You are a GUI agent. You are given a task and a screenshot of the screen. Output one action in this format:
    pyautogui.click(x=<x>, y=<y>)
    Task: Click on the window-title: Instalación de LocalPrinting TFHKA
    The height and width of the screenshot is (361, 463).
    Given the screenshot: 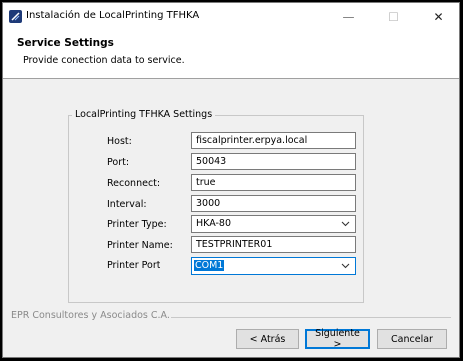 What is the action you would take?
    pyautogui.click(x=113, y=15)
    